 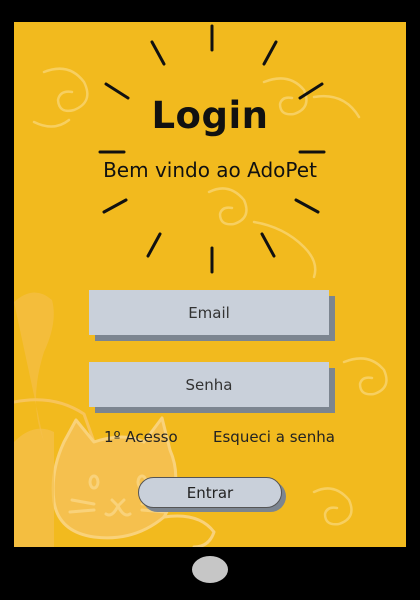 I want to click on forgot-password-link: Esqueci a senha, so click(x=274, y=437).